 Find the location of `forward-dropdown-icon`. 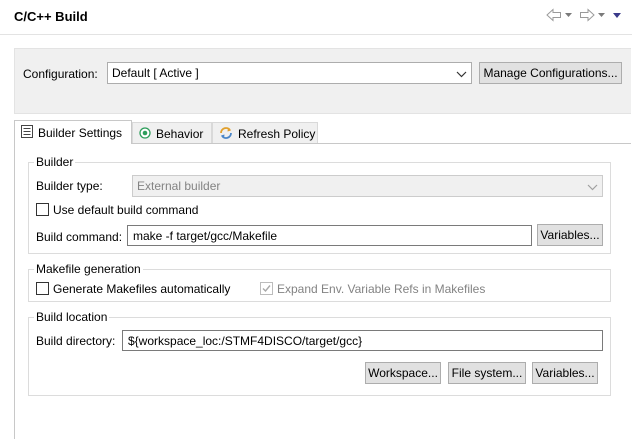

forward-dropdown-icon is located at coordinates (601, 15).